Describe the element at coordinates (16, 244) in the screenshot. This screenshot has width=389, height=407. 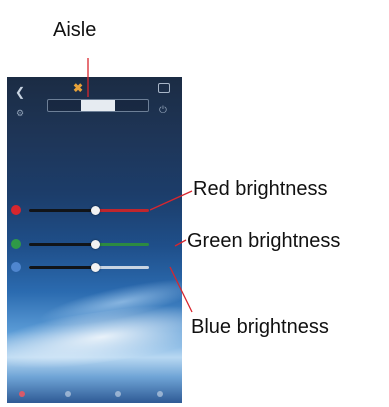
I see `green-channel-indicator` at that location.